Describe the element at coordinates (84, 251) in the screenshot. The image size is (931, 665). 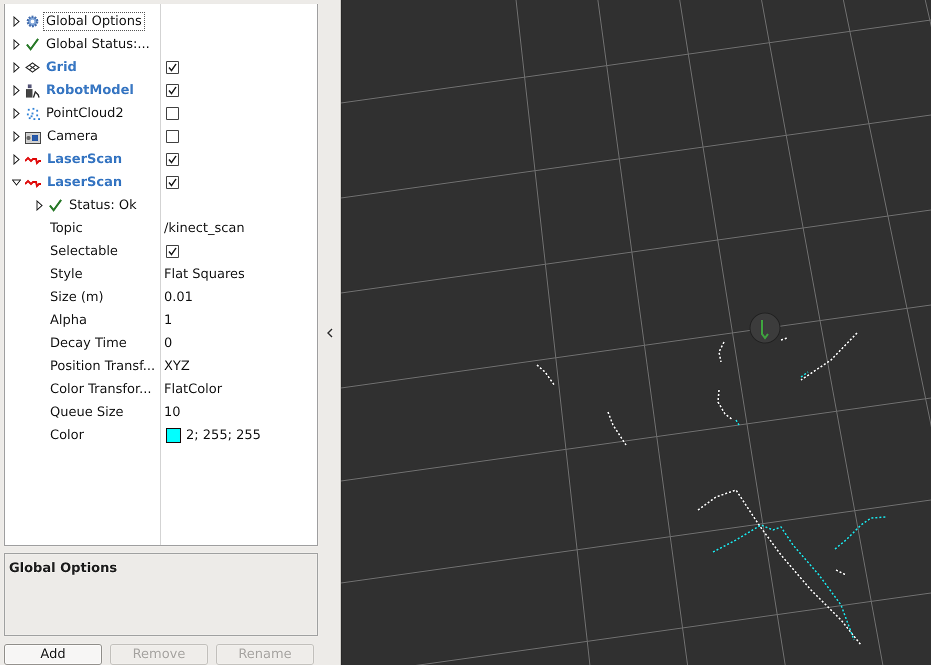
I see `property-name: Selectable` at that location.